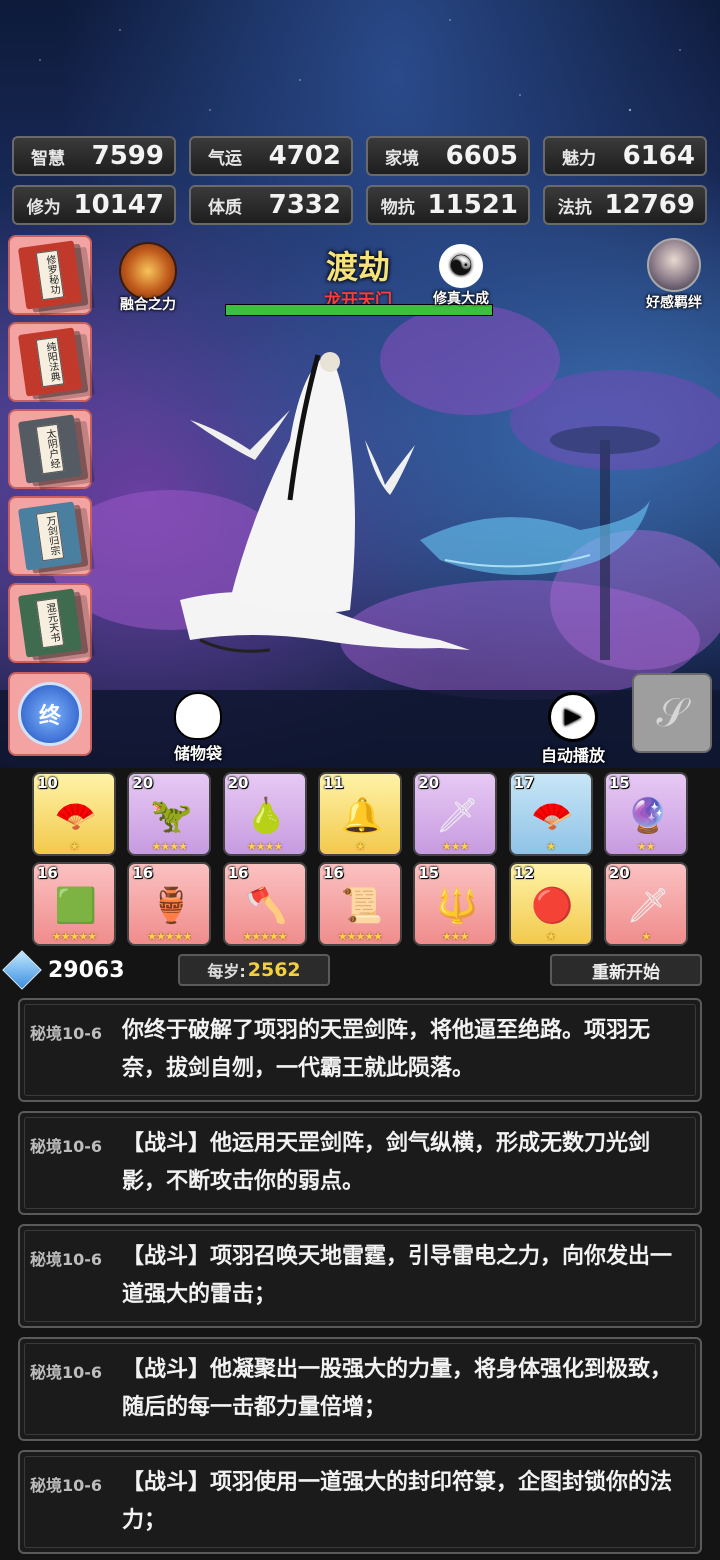 This screenshot has width=720, height=1560. I want to click on inventory-slot: 🍐 20 ★★★★, so click(264, 814).